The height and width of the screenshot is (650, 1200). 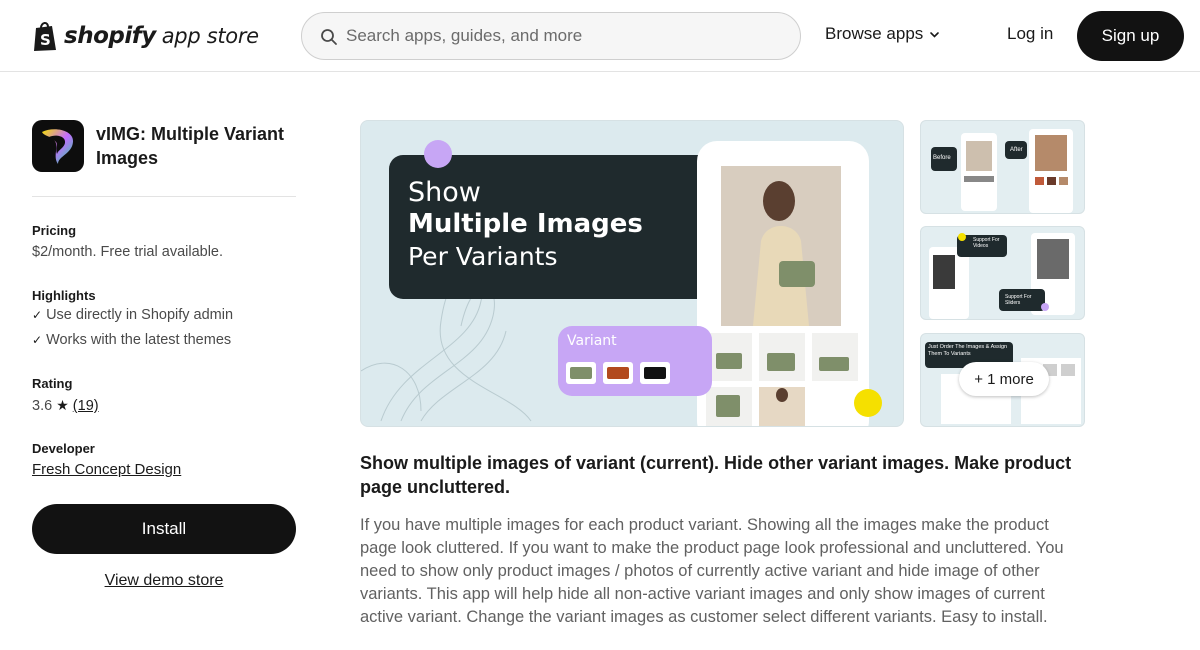 What do you see at coordinates (86, 406) in the screenshot?
I see `rating-count-link: (19)` at bounding box center [86, 406].